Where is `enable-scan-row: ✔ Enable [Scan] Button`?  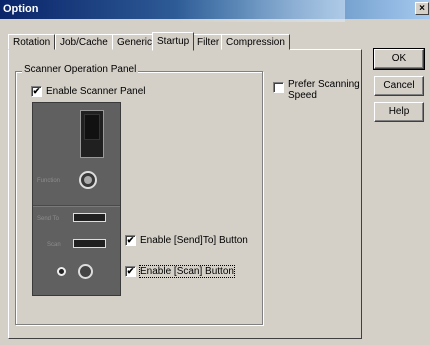
enable-scan-row: ✔ Enable [Scan] Button is located at coordinates (180, 271).